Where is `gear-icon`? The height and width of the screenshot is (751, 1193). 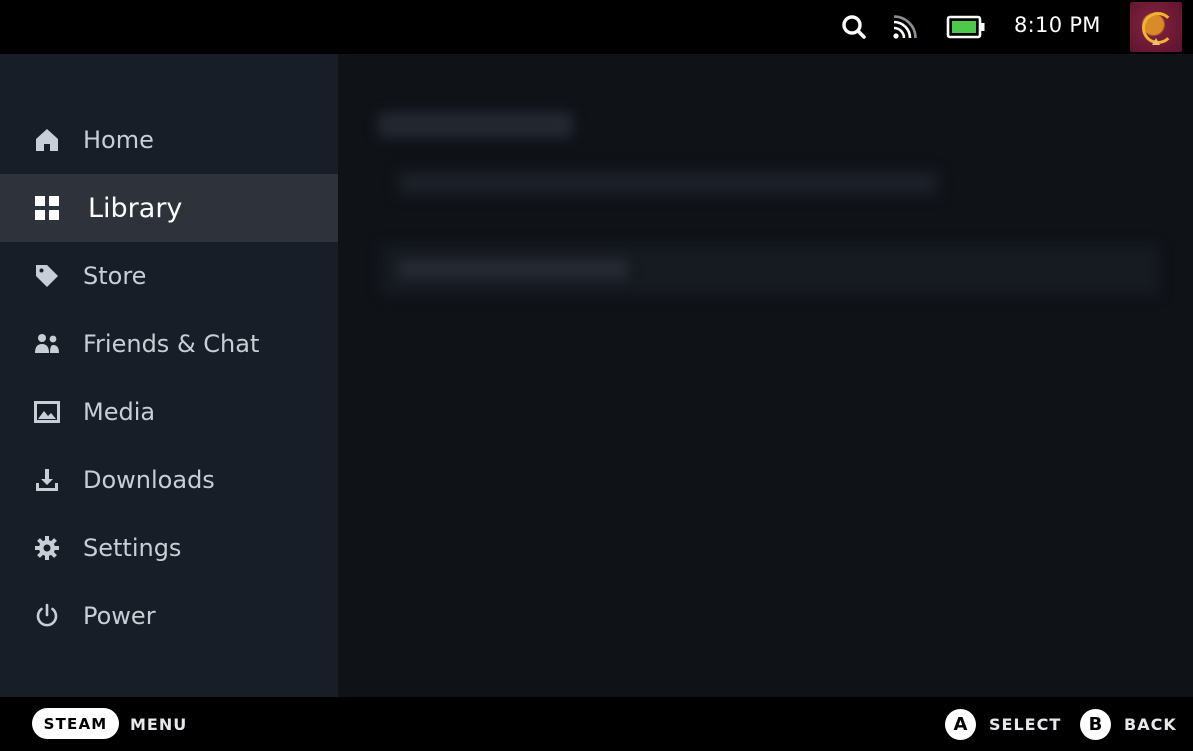
gear-icon is located at coordinates (47, 548).